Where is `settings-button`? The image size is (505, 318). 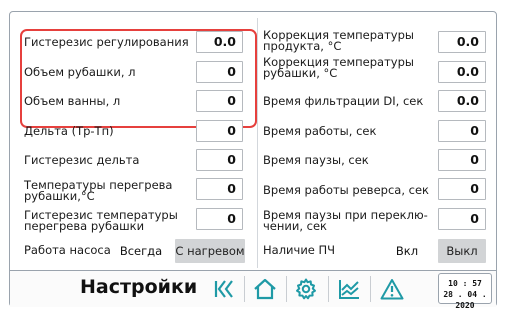
settings-button is located at coordinates (306, 289).